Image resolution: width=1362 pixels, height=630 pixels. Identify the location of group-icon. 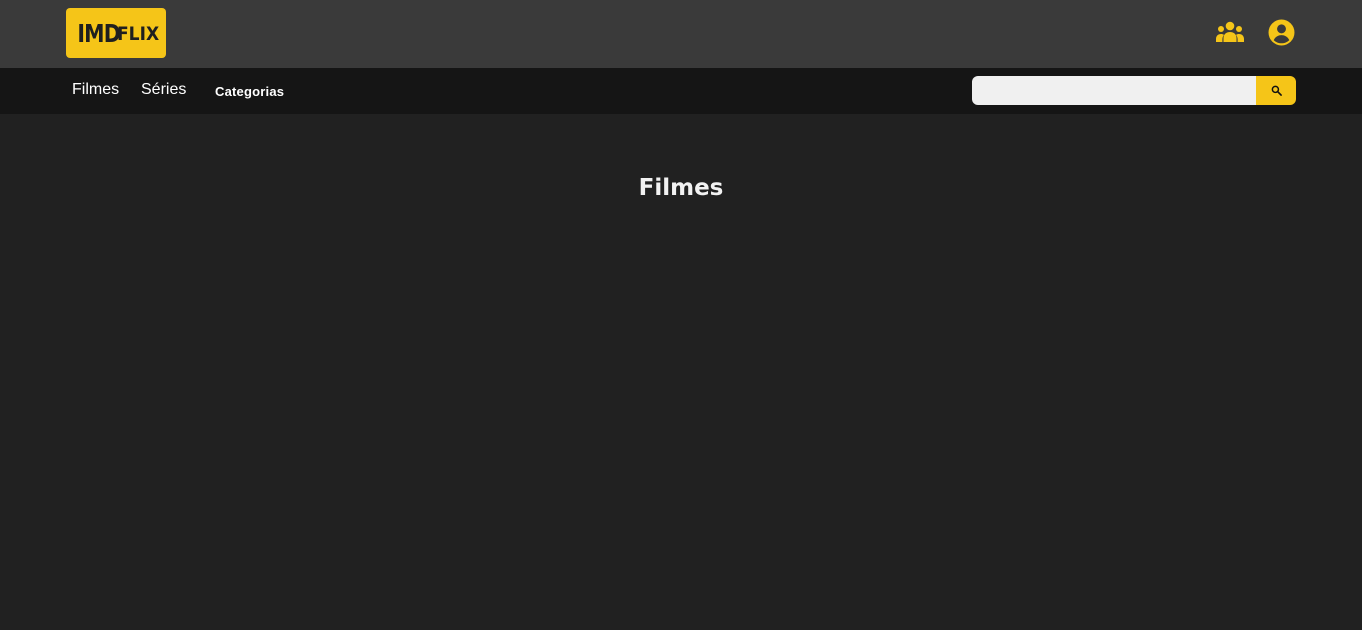
(1230, 32).